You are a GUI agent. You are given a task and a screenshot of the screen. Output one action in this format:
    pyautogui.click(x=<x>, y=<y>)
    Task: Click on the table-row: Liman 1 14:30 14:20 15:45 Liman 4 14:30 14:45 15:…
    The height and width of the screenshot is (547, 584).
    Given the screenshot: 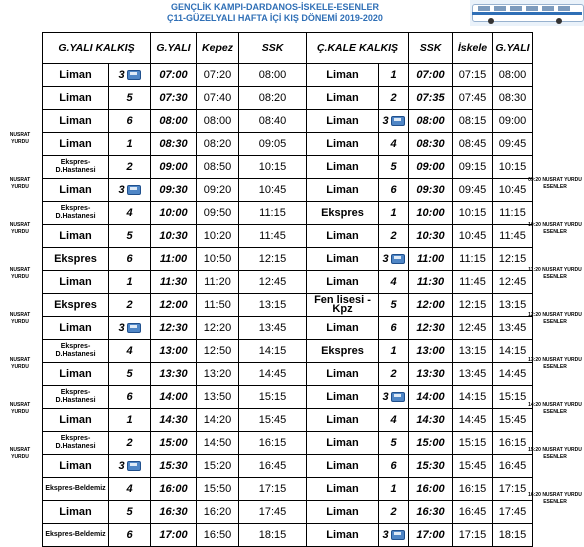 What is the action you would take?
    pyautogui.click(x=287, y=420)
    